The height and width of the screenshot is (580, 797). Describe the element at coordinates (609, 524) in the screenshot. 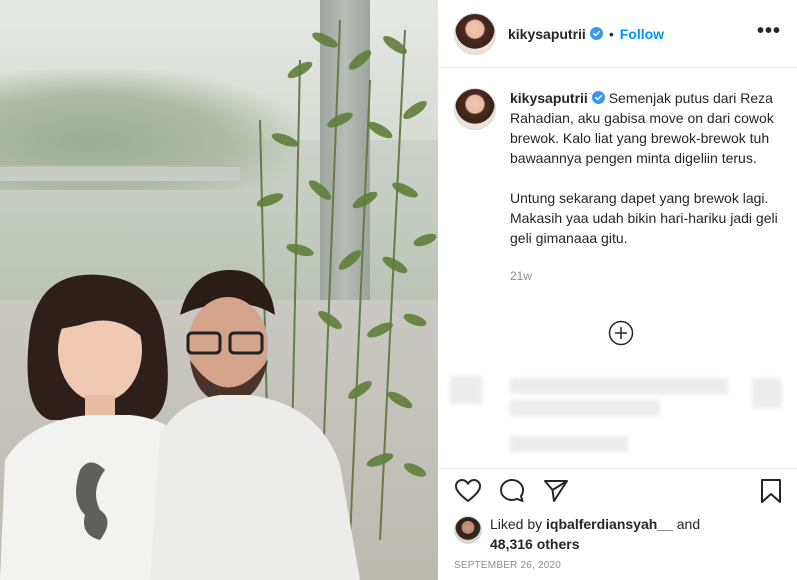

I see `liker-username: iqbalferdiansyah__` at that location.